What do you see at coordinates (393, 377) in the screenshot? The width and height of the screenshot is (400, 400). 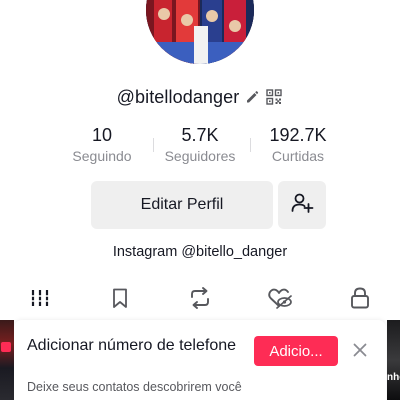 I see `thumbnail-caption: nhe` at bounding box center [393, 377].